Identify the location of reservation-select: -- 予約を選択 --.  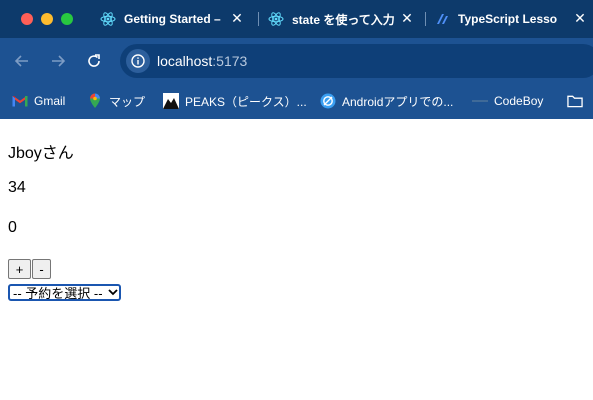
(64, 292).